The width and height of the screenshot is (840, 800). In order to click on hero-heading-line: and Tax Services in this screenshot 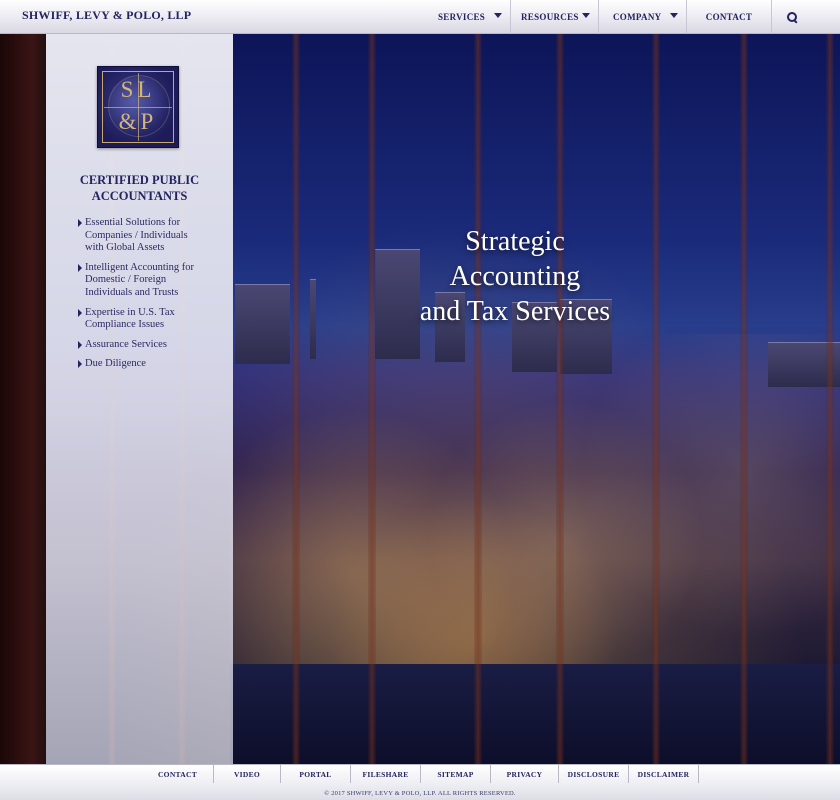, I will do `click(515, 311)`.